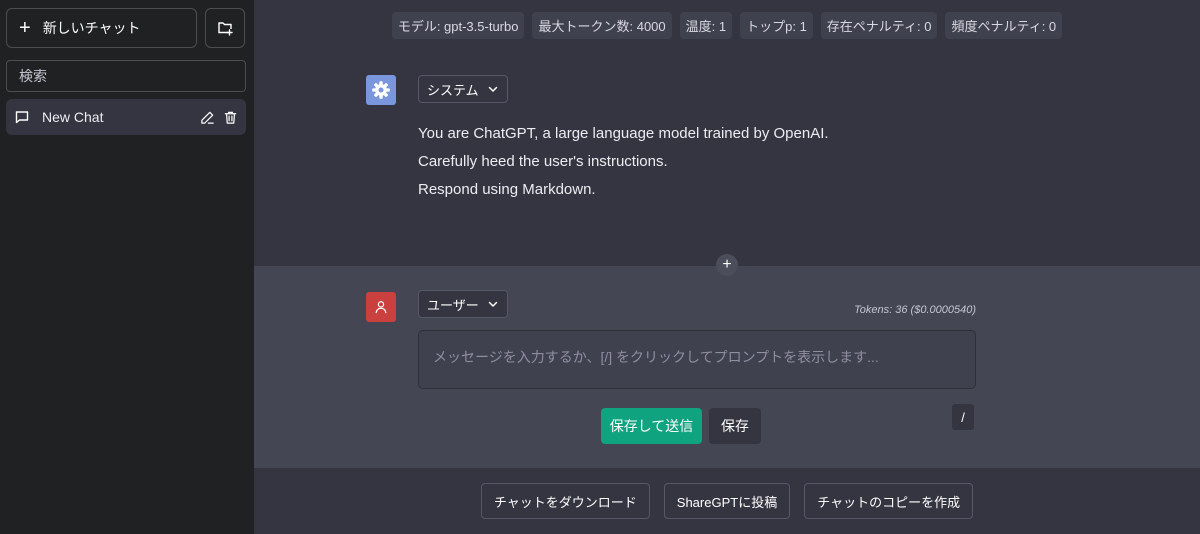  What do you see at coordinates (706, 25) in the screenshot?
I see `temperature-chip: 温度: 1` at bounding box center [706, 25].